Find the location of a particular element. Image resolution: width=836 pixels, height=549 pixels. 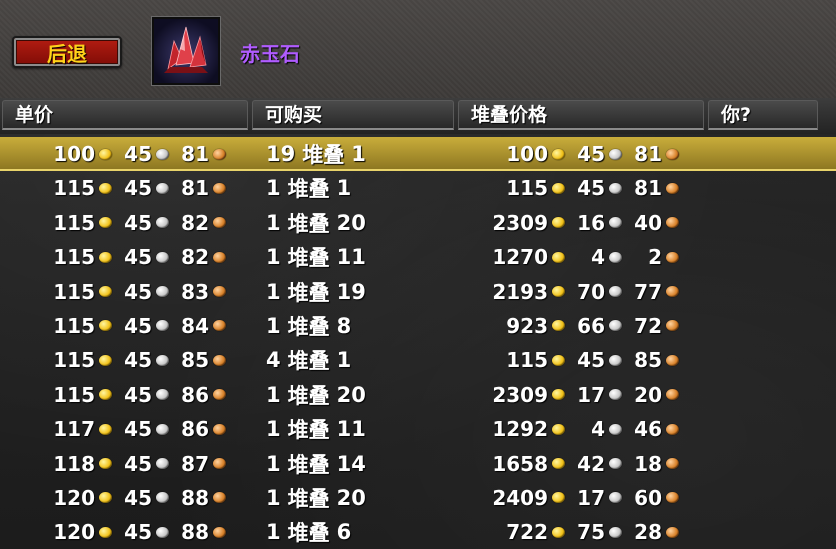

listing-row: 115 45 85 4 堆叠 1 115 45 85 is located at coordinates (418, 360).